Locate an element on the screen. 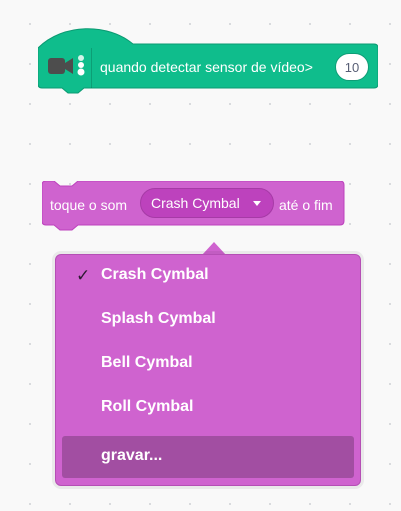 The width and height of the screenshot is (401, 511). sensor-threshold-input: 10 is located at coordinates (352, 67).